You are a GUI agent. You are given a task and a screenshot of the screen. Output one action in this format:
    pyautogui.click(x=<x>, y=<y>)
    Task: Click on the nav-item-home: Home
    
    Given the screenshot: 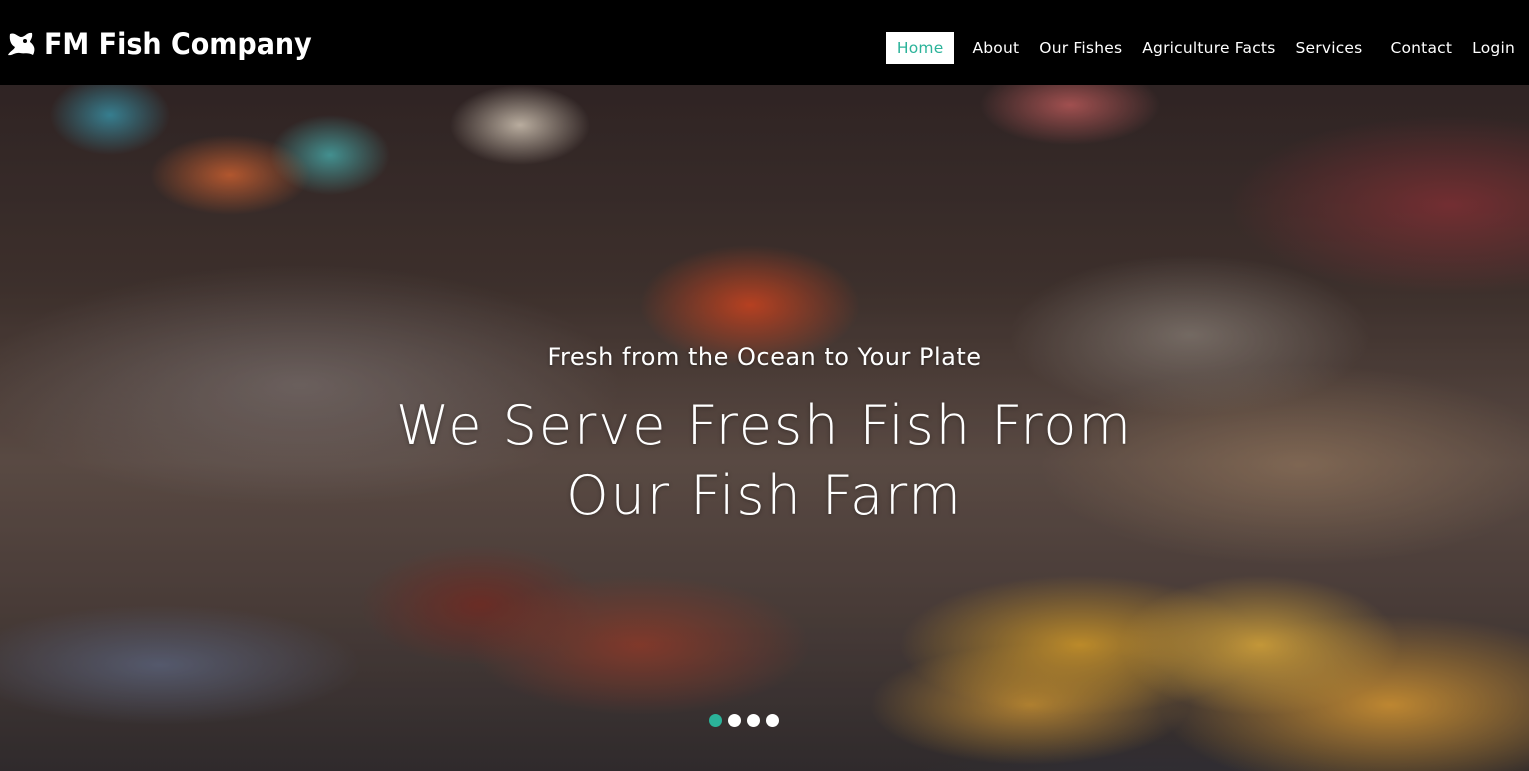 What is the action you would take?
    pyautogui.click(x=920, y=48)
    